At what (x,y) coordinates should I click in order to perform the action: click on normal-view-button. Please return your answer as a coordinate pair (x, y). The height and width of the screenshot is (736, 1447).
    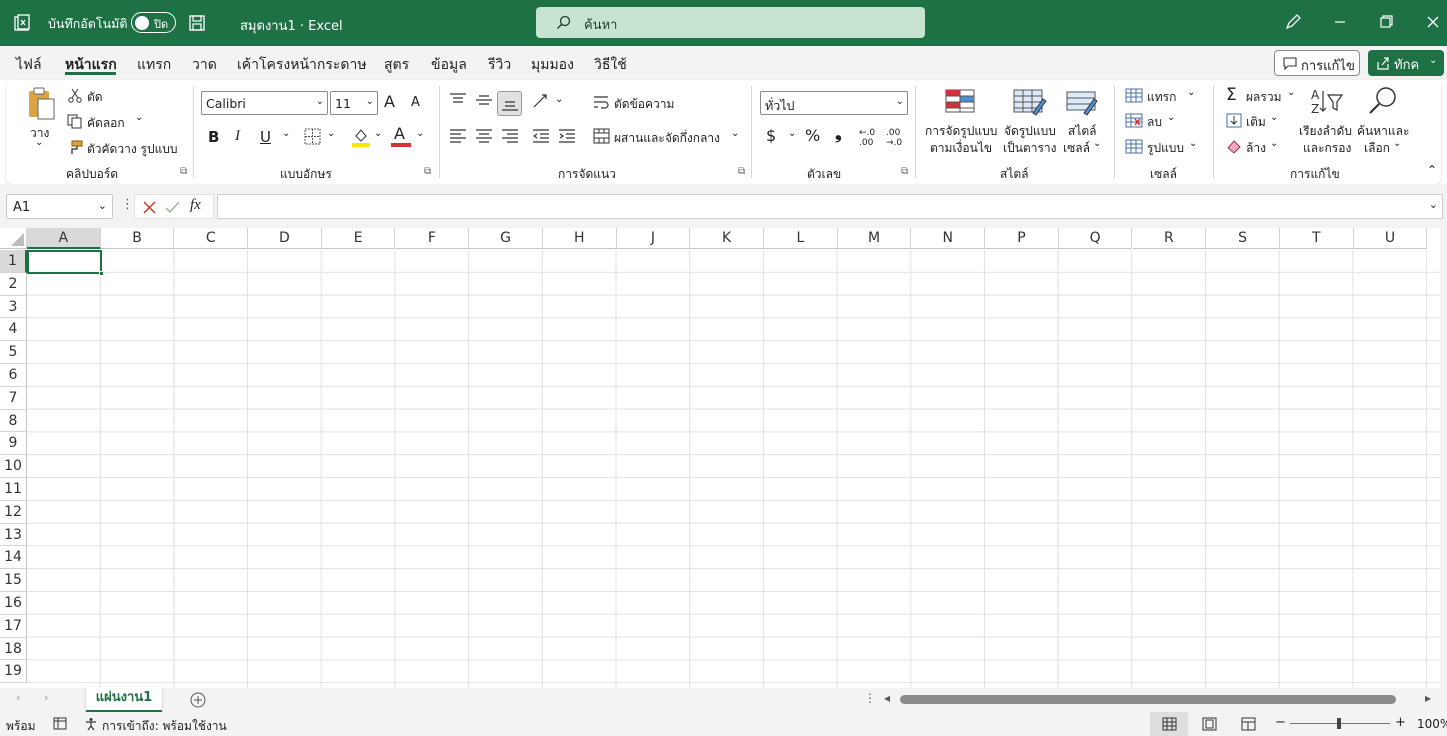
    Looking at the image, I should click on (1169, 724).